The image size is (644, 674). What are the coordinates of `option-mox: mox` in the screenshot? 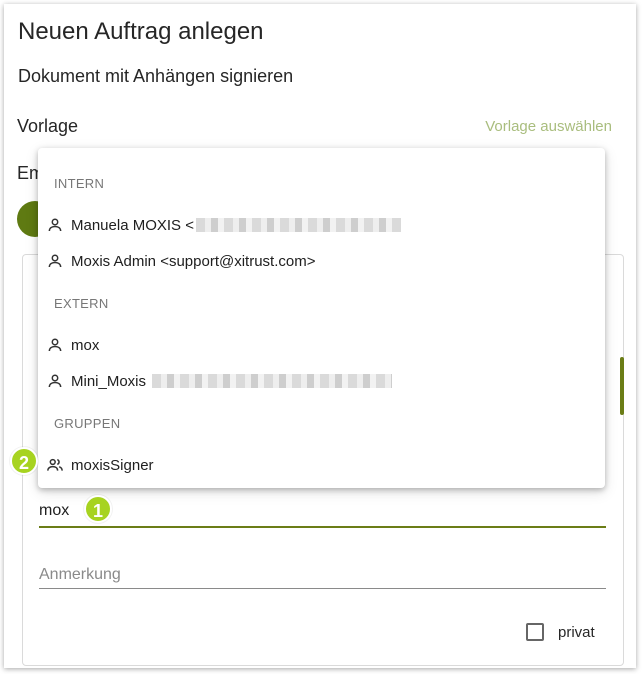 It's located at (72, 345).